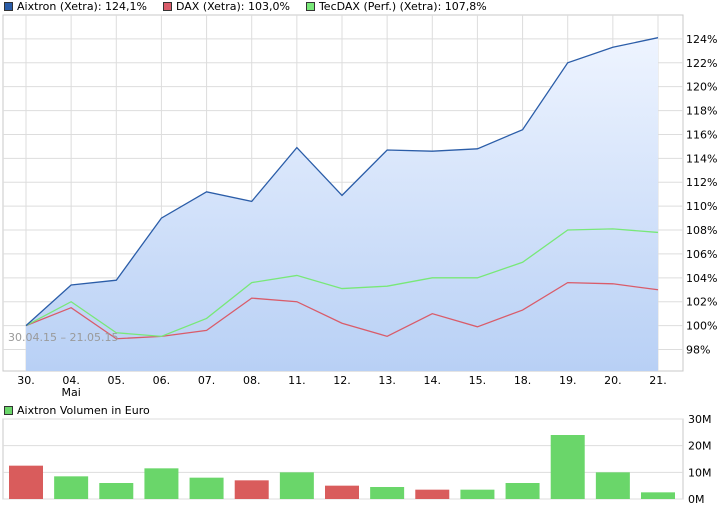 This screenshot has height=508, width=726. I want to click on x-tick-label: 30., so click(26, 380).